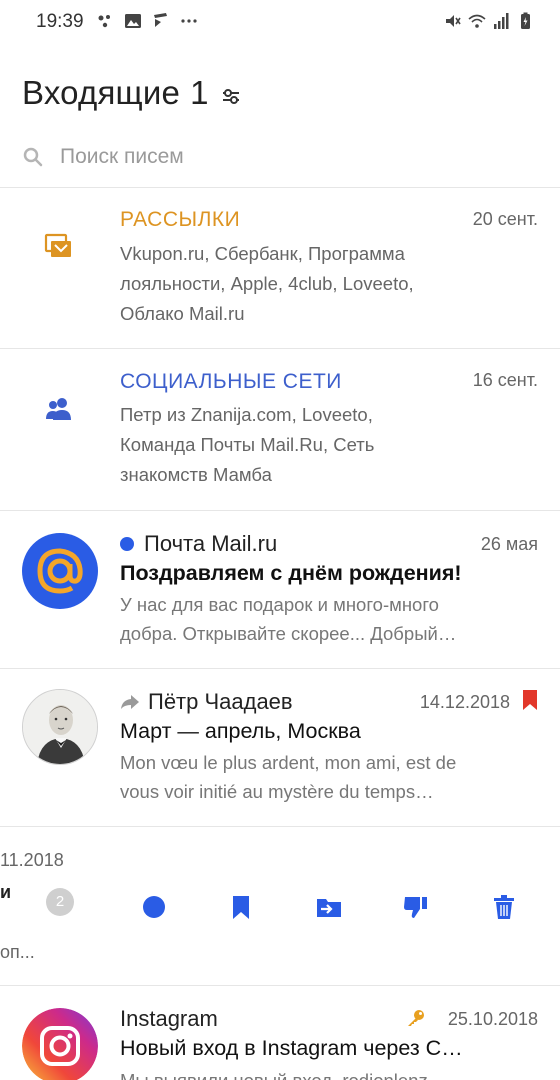 The height and width of the screenshot is (1080, 560). I want to click on search-icon, so click(33, 157).